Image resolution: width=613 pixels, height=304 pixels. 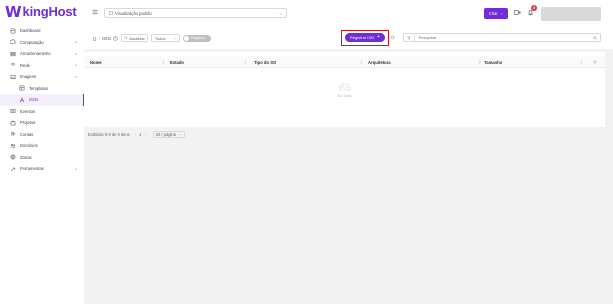 I want to click on refresh-button: Atualizar, so click(x=134, y=38).